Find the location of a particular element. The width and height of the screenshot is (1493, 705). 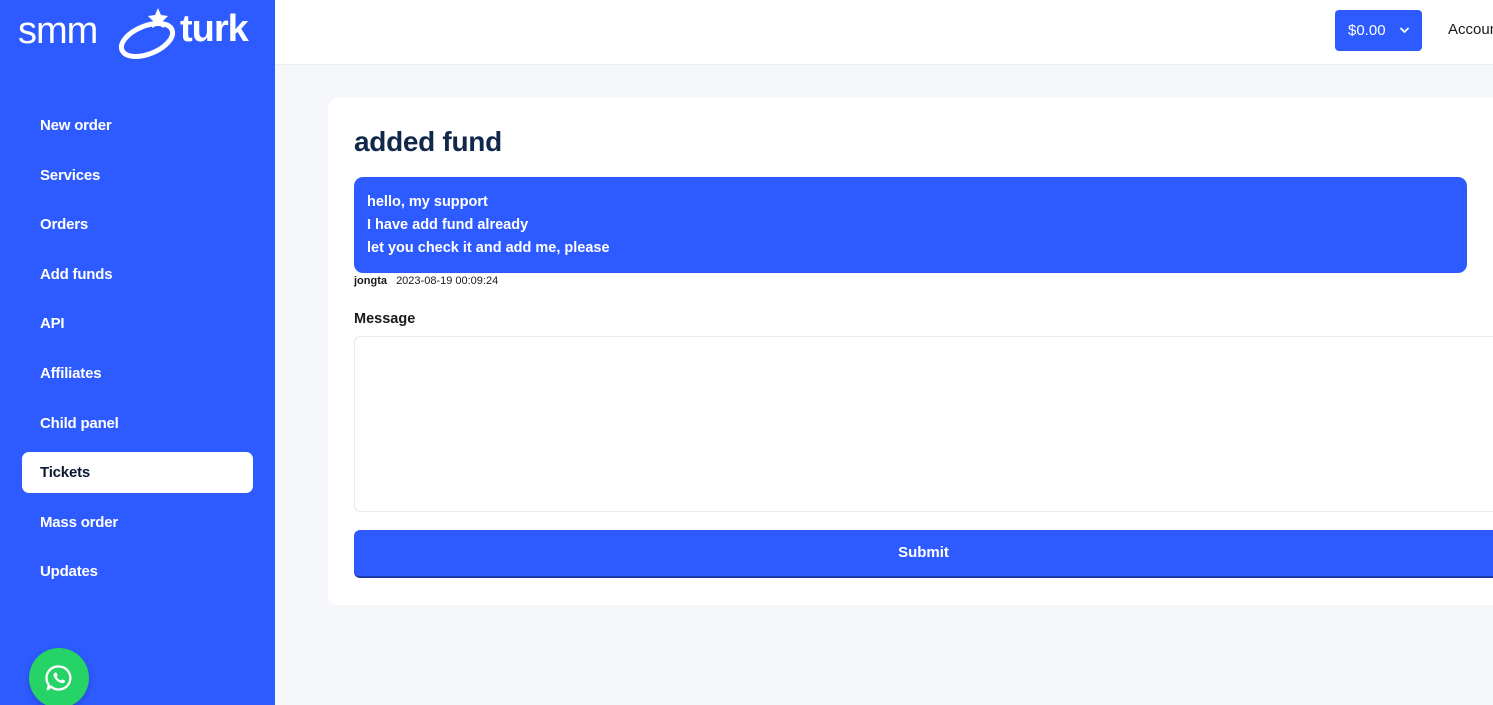

logo-text-smm: smm is located at coordinates (58, 31).